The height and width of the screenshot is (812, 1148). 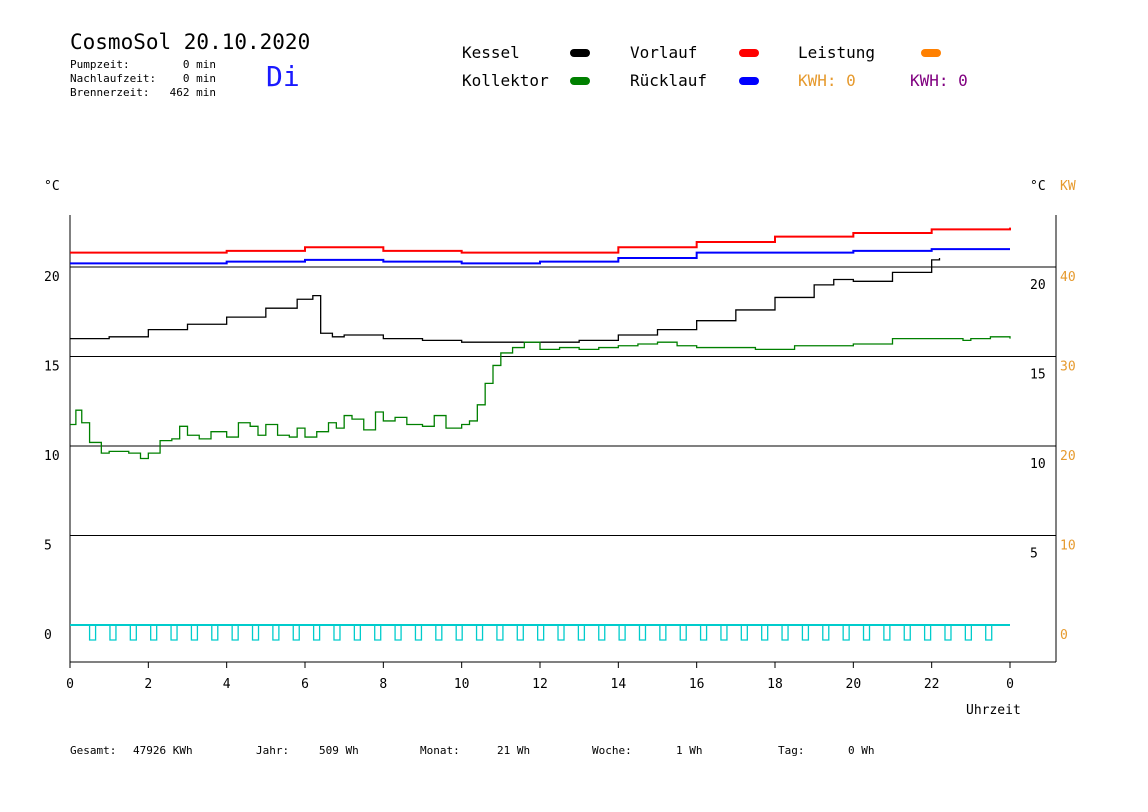 I want to click on x-tick-label: 4, so click(x=227, y=684).